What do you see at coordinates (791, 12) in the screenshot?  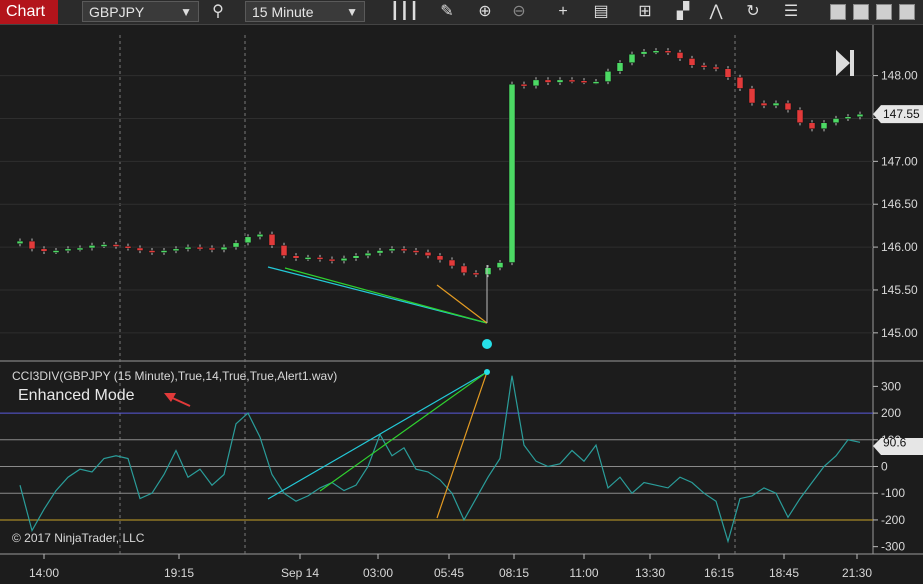 I see `properties-icon: ☰` at bounding box center [791, 12].